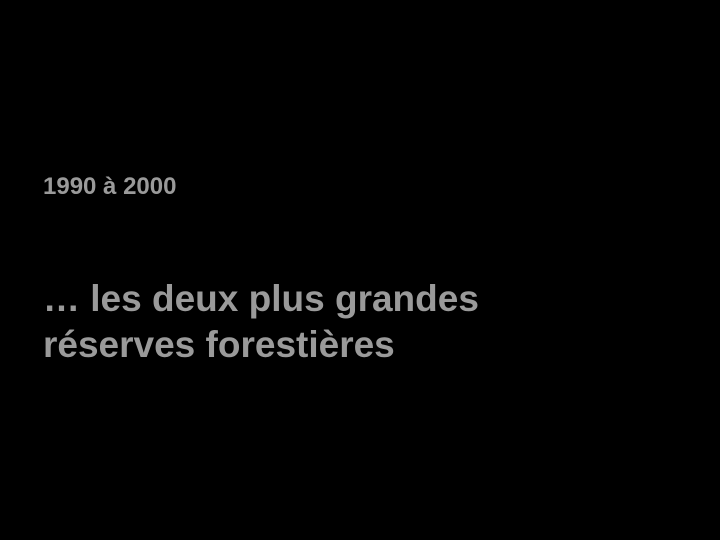 The width and height of the screenshot is (720, 540). Describe the element at coordinates (219, 344) in the screenshot. I see `headline-line-2: réserves forestières` at that location.